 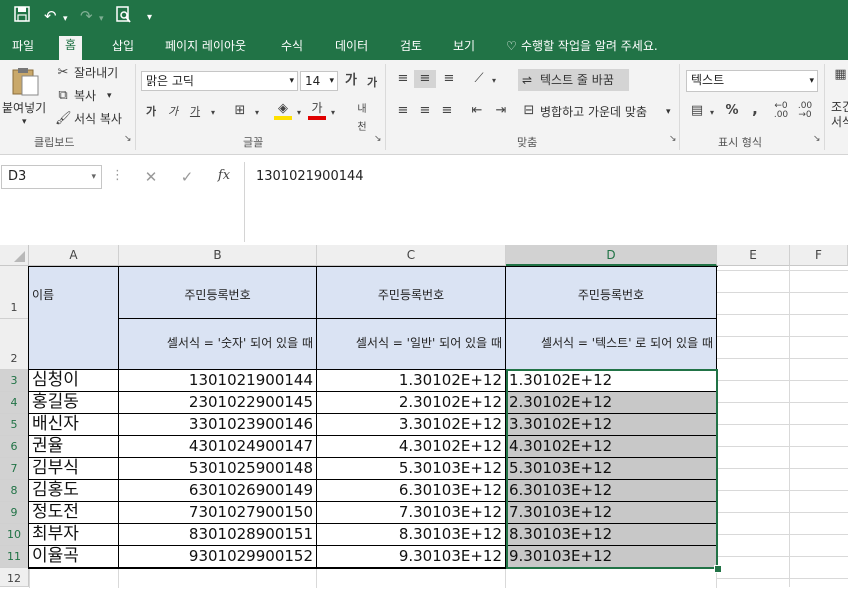 I want to click on tab-formulas: 수식, so click(x=292, y=46).